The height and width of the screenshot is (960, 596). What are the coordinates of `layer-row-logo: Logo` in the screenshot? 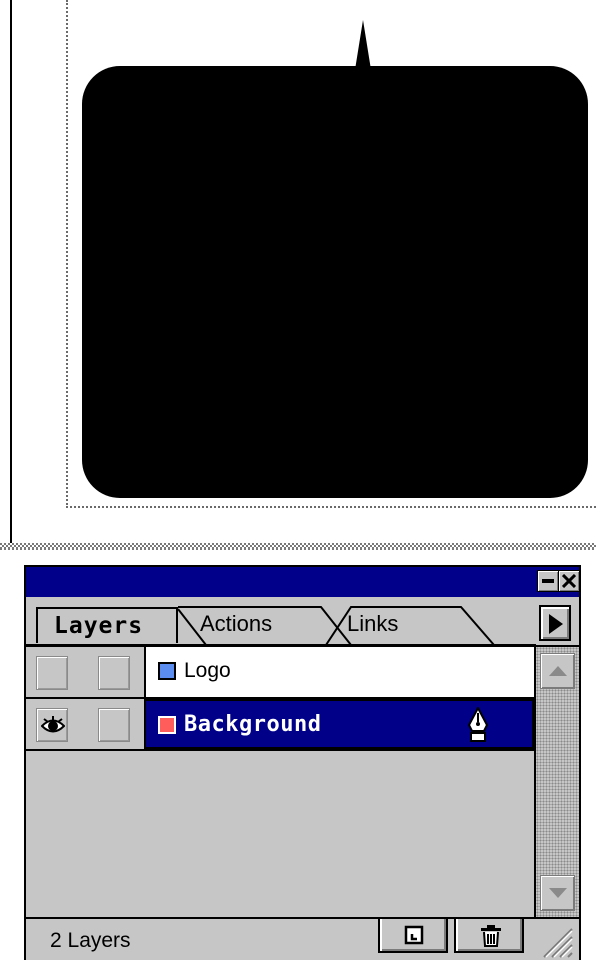 It's located at (280, 673).